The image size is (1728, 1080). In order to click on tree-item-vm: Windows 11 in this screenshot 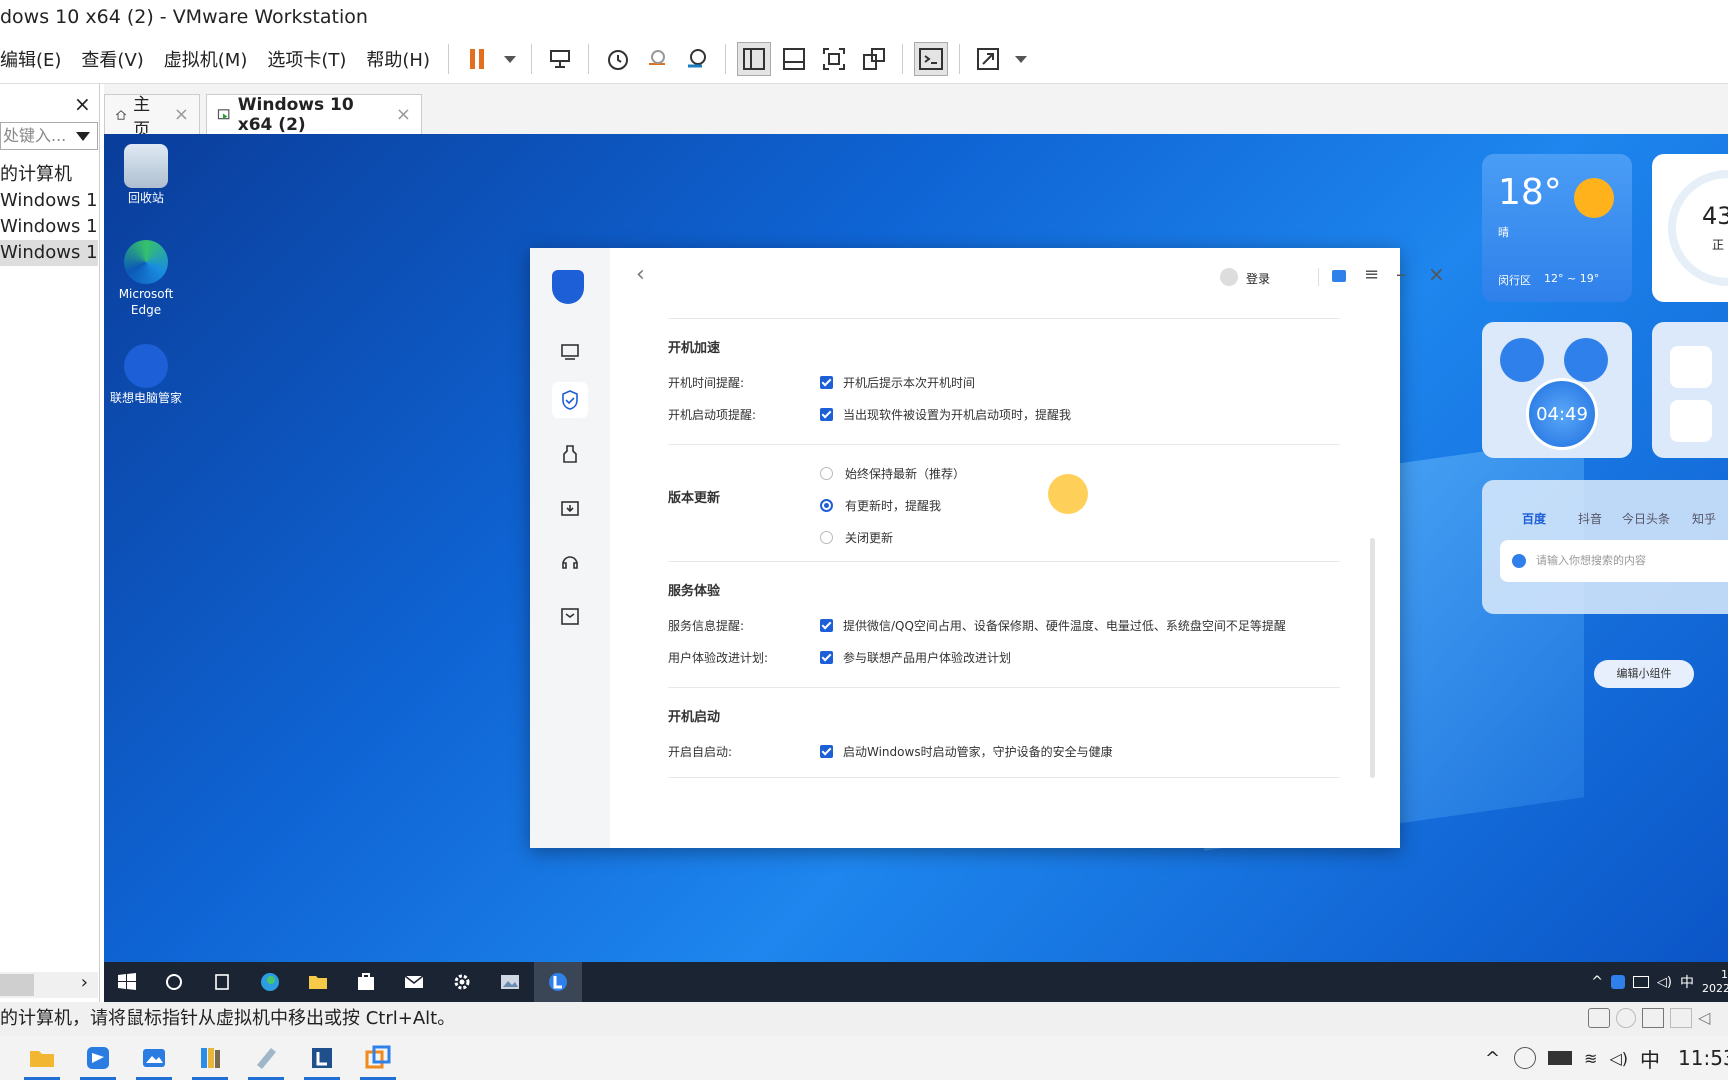, I will do `click(49, 227)`.